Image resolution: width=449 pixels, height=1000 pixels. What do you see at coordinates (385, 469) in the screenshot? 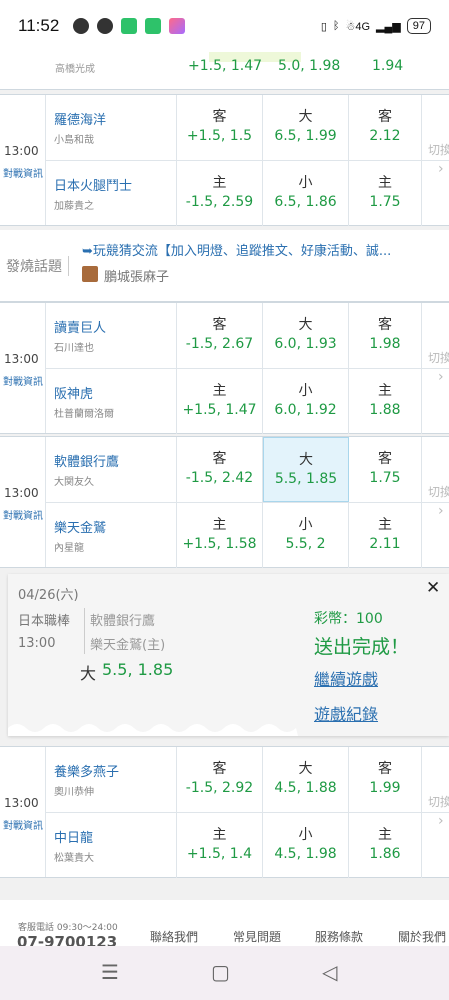
I see `moneyline-odd: 客 1.75` at bounding box center [385, 469].